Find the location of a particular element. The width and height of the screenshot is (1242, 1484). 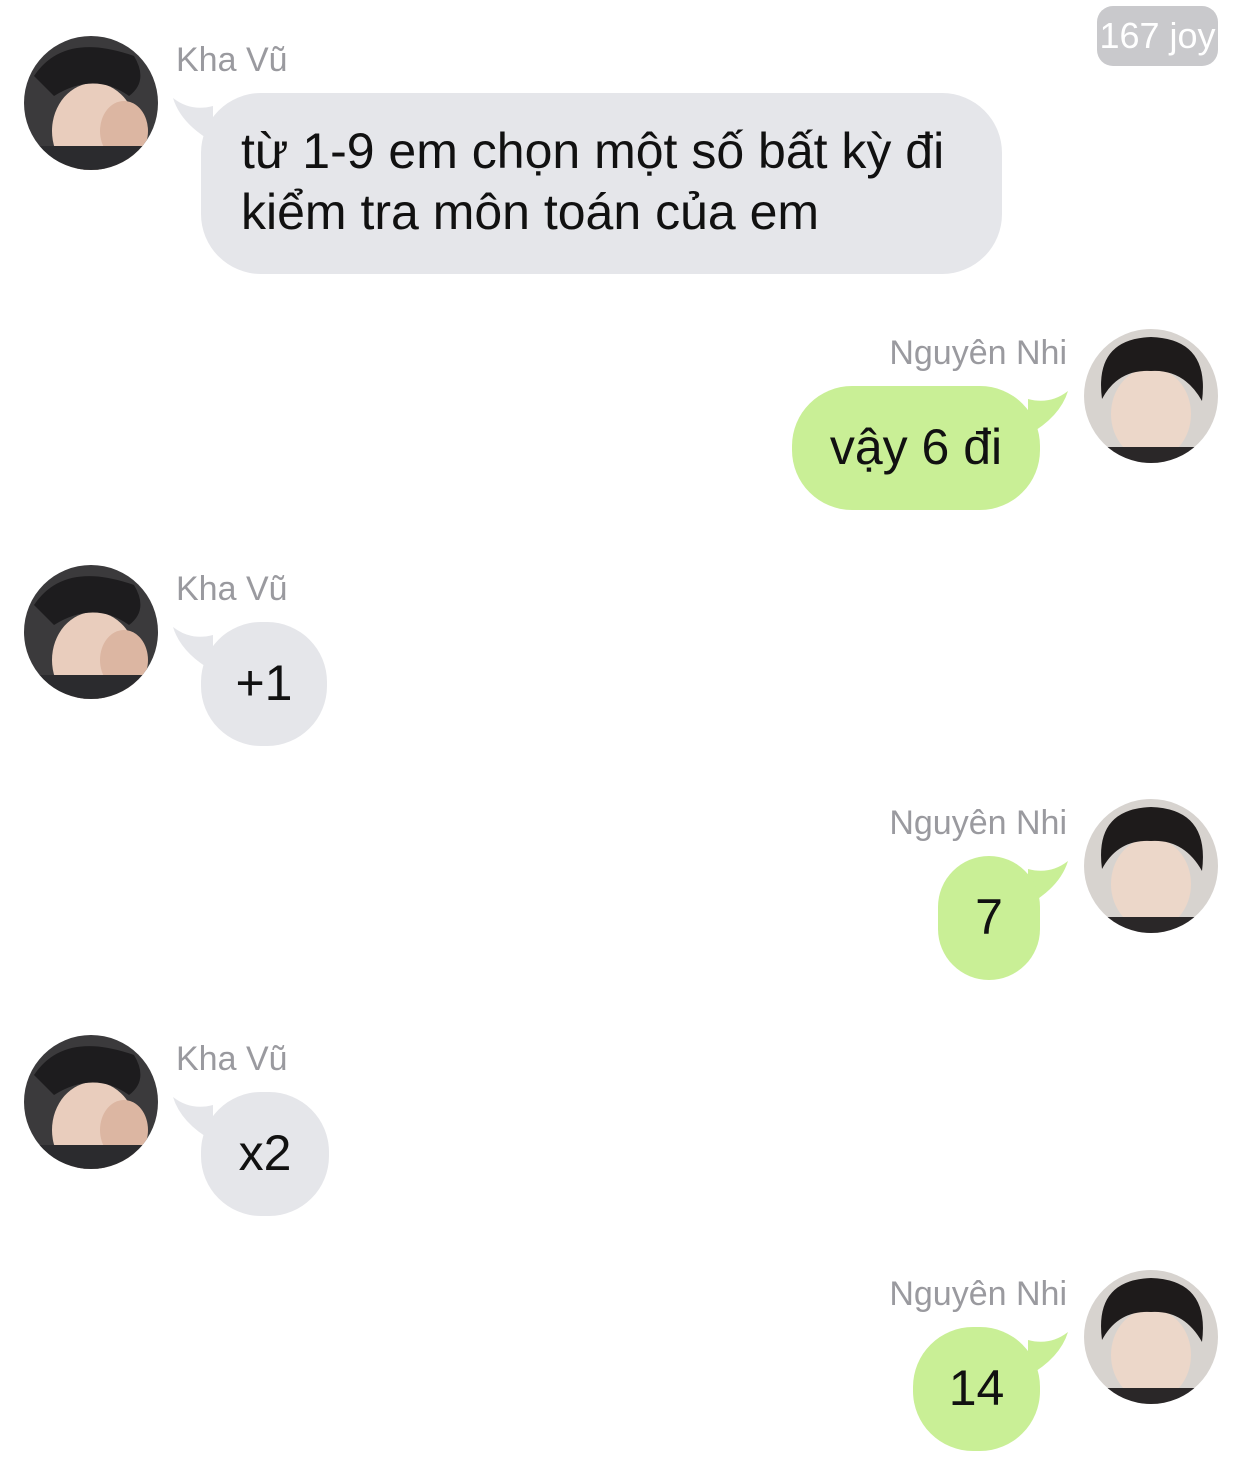

message-text: x2 is located at coordinates (265, 1153).